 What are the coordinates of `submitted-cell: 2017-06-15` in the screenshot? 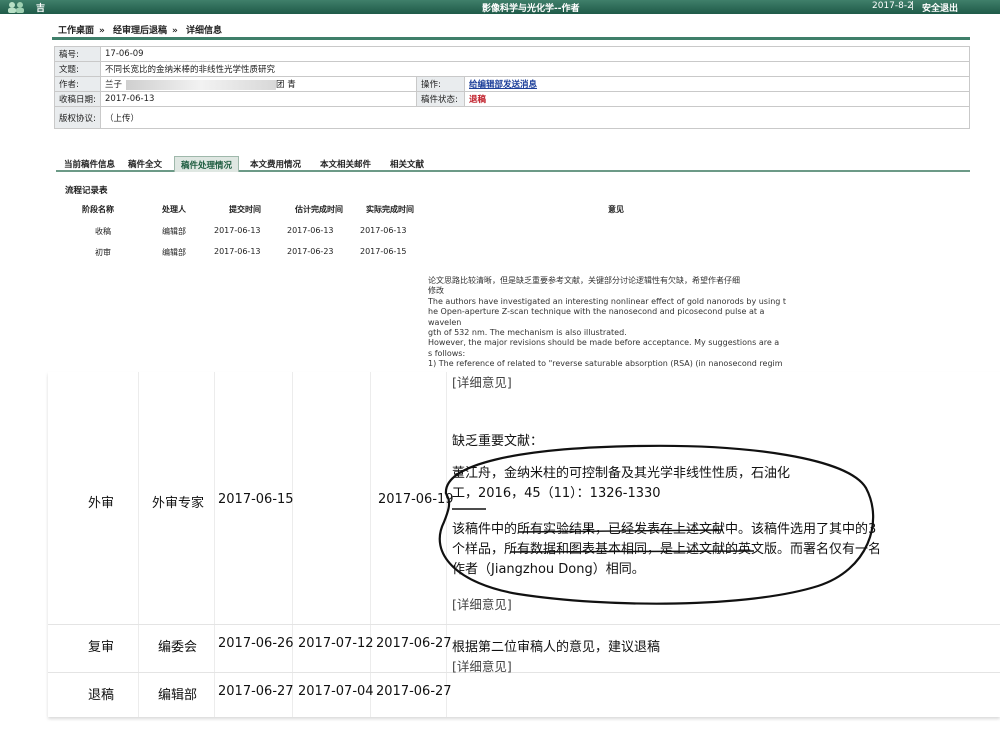 It's located at (256, 499).